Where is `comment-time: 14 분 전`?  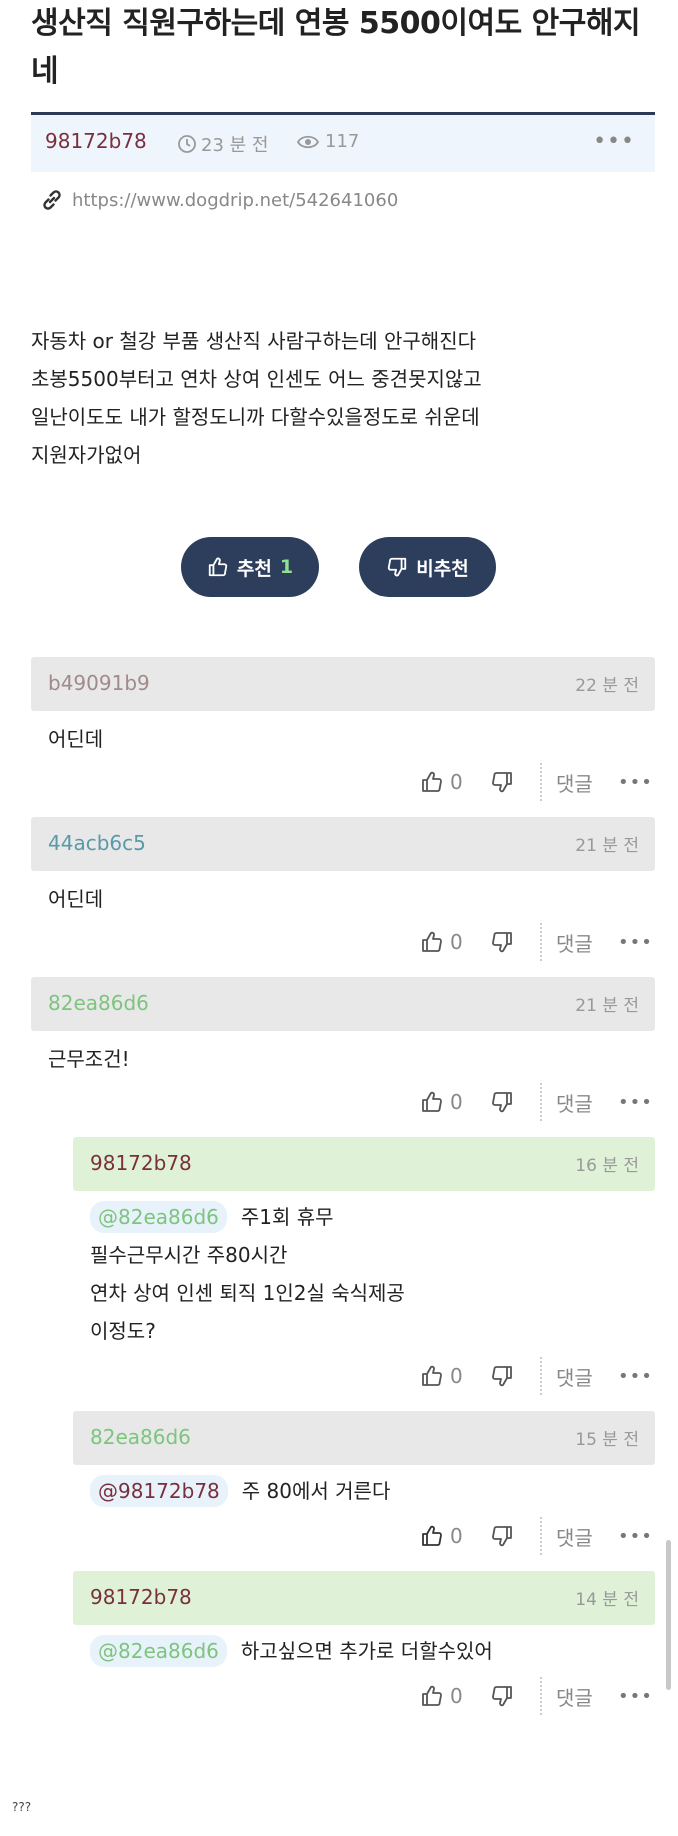
comment-time: 14 분 전 is located at coordinates (607, 1600).